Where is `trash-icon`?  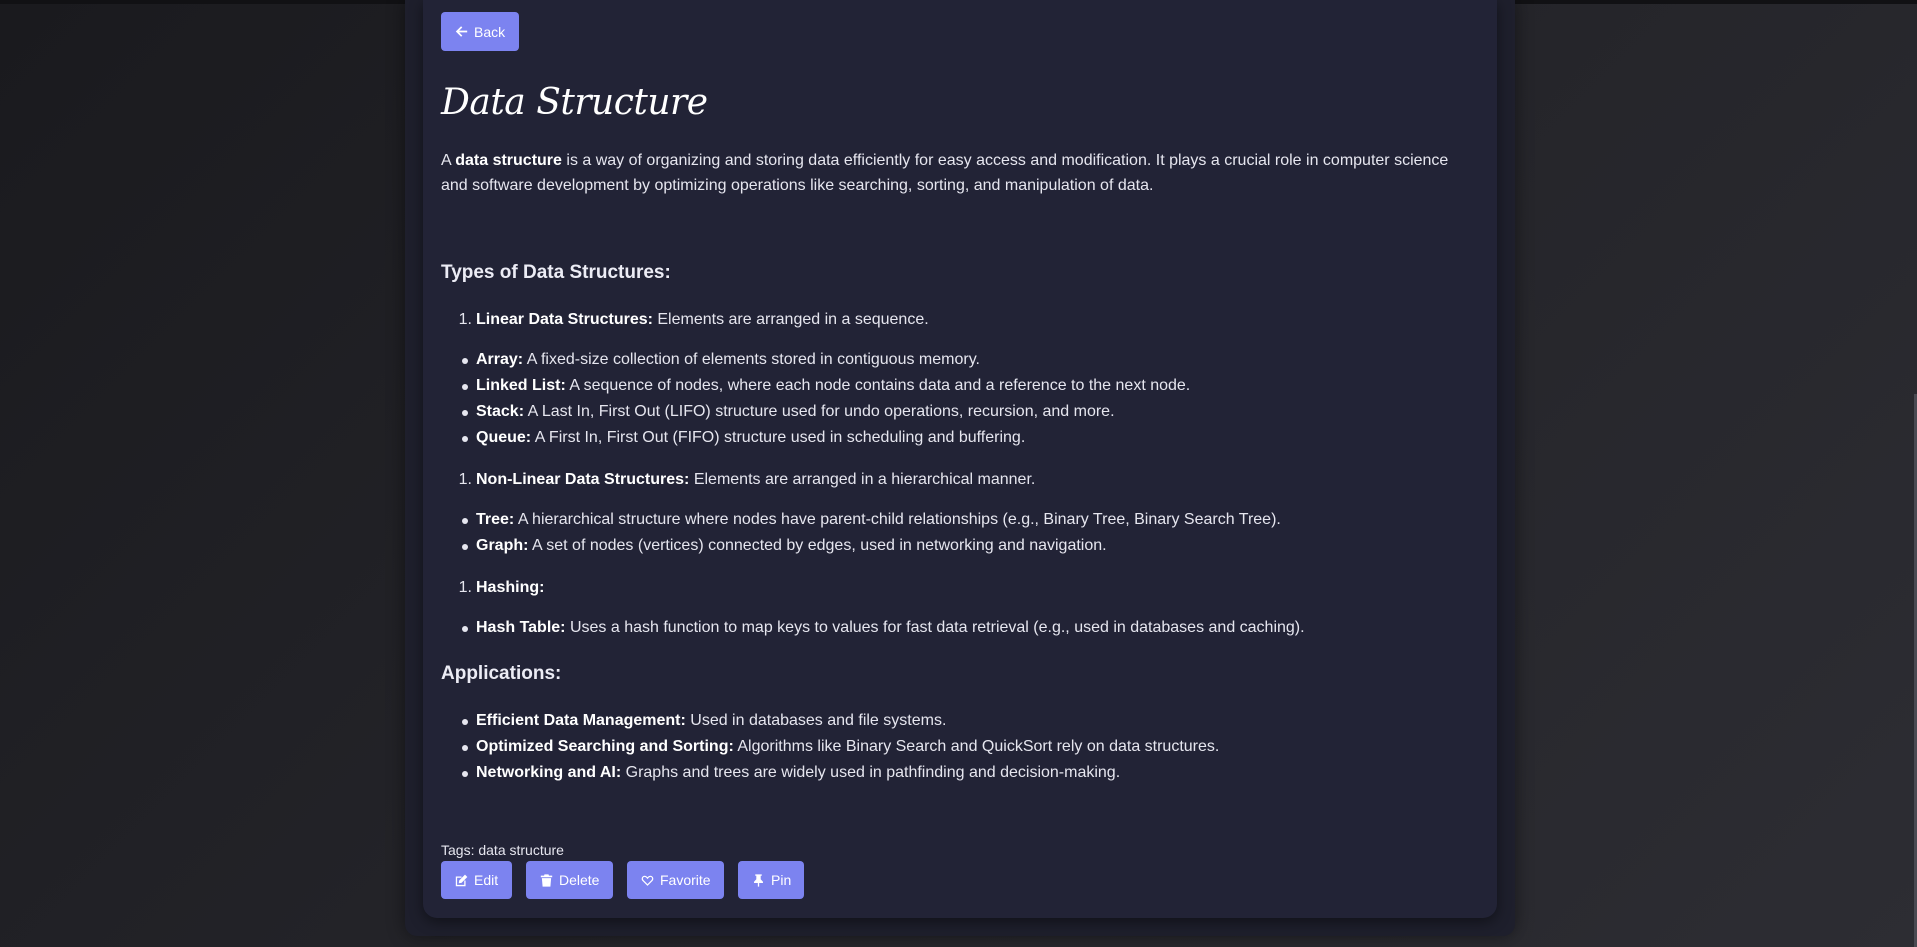
trash-icon is located at coordinates (546, 880).